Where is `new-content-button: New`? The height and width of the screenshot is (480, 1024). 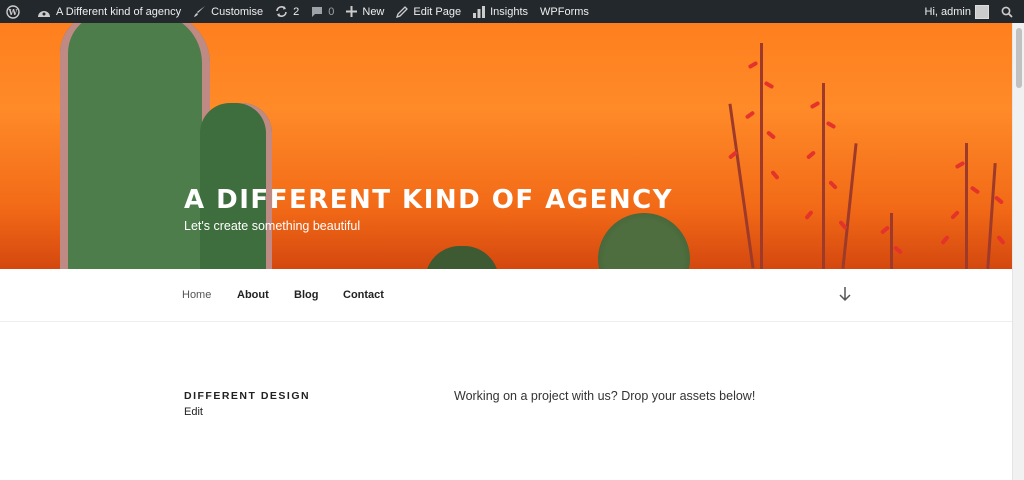
new-content-button: New is located at coordinates (365, 11).